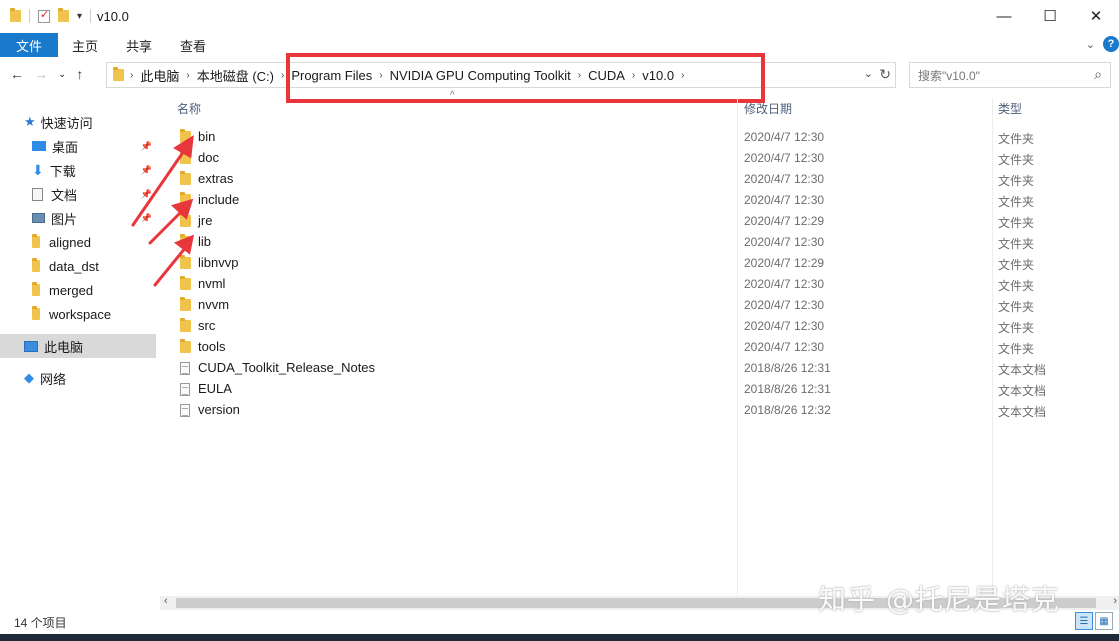  What do you see at coordinates (78, 266) in the screenshot?
I see `sidebar-item: data_dst` at bounding box center [78, 266].